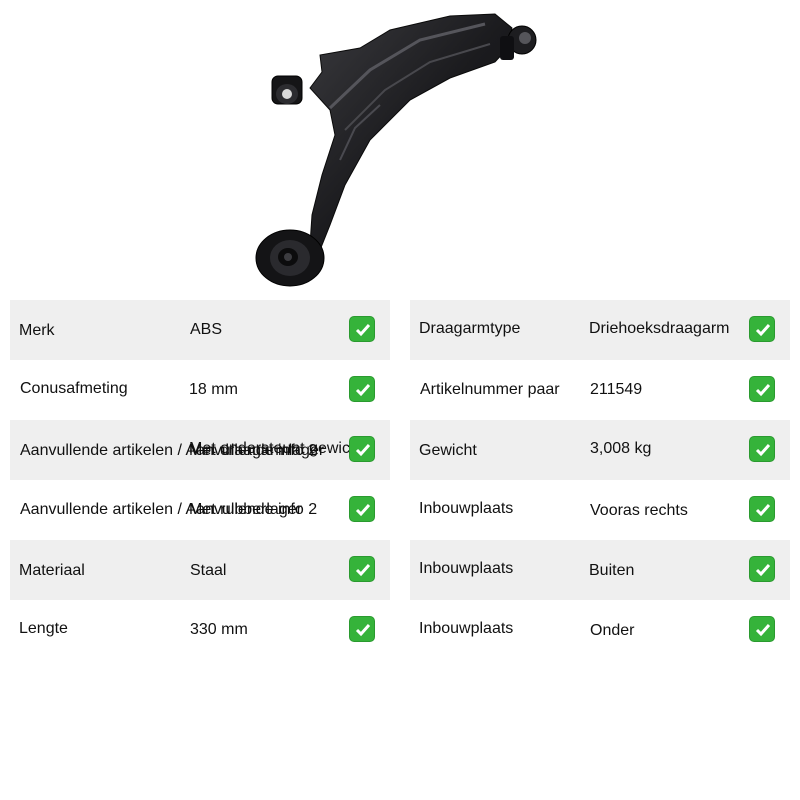 This screenshot has width=800, height=800. I want to click on spec-label: Gewicht, so click(448, 450).